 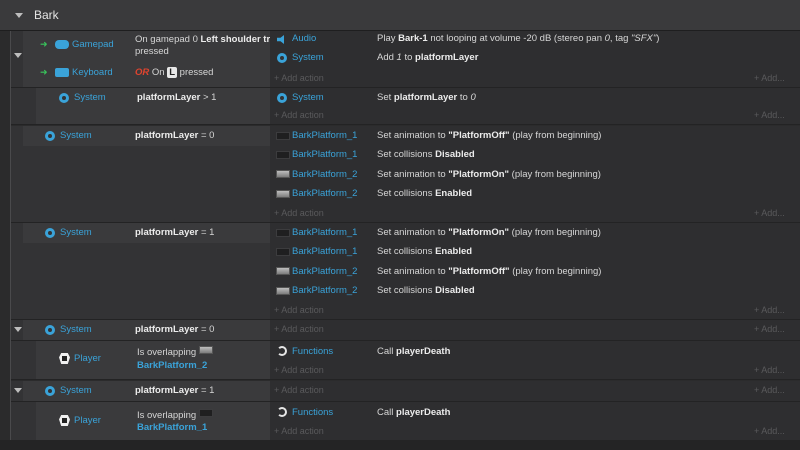 What do you see at coordinates (385, 97) in the screenshot?
I see `action-text-part: Set` at bounding box center [385, 97].